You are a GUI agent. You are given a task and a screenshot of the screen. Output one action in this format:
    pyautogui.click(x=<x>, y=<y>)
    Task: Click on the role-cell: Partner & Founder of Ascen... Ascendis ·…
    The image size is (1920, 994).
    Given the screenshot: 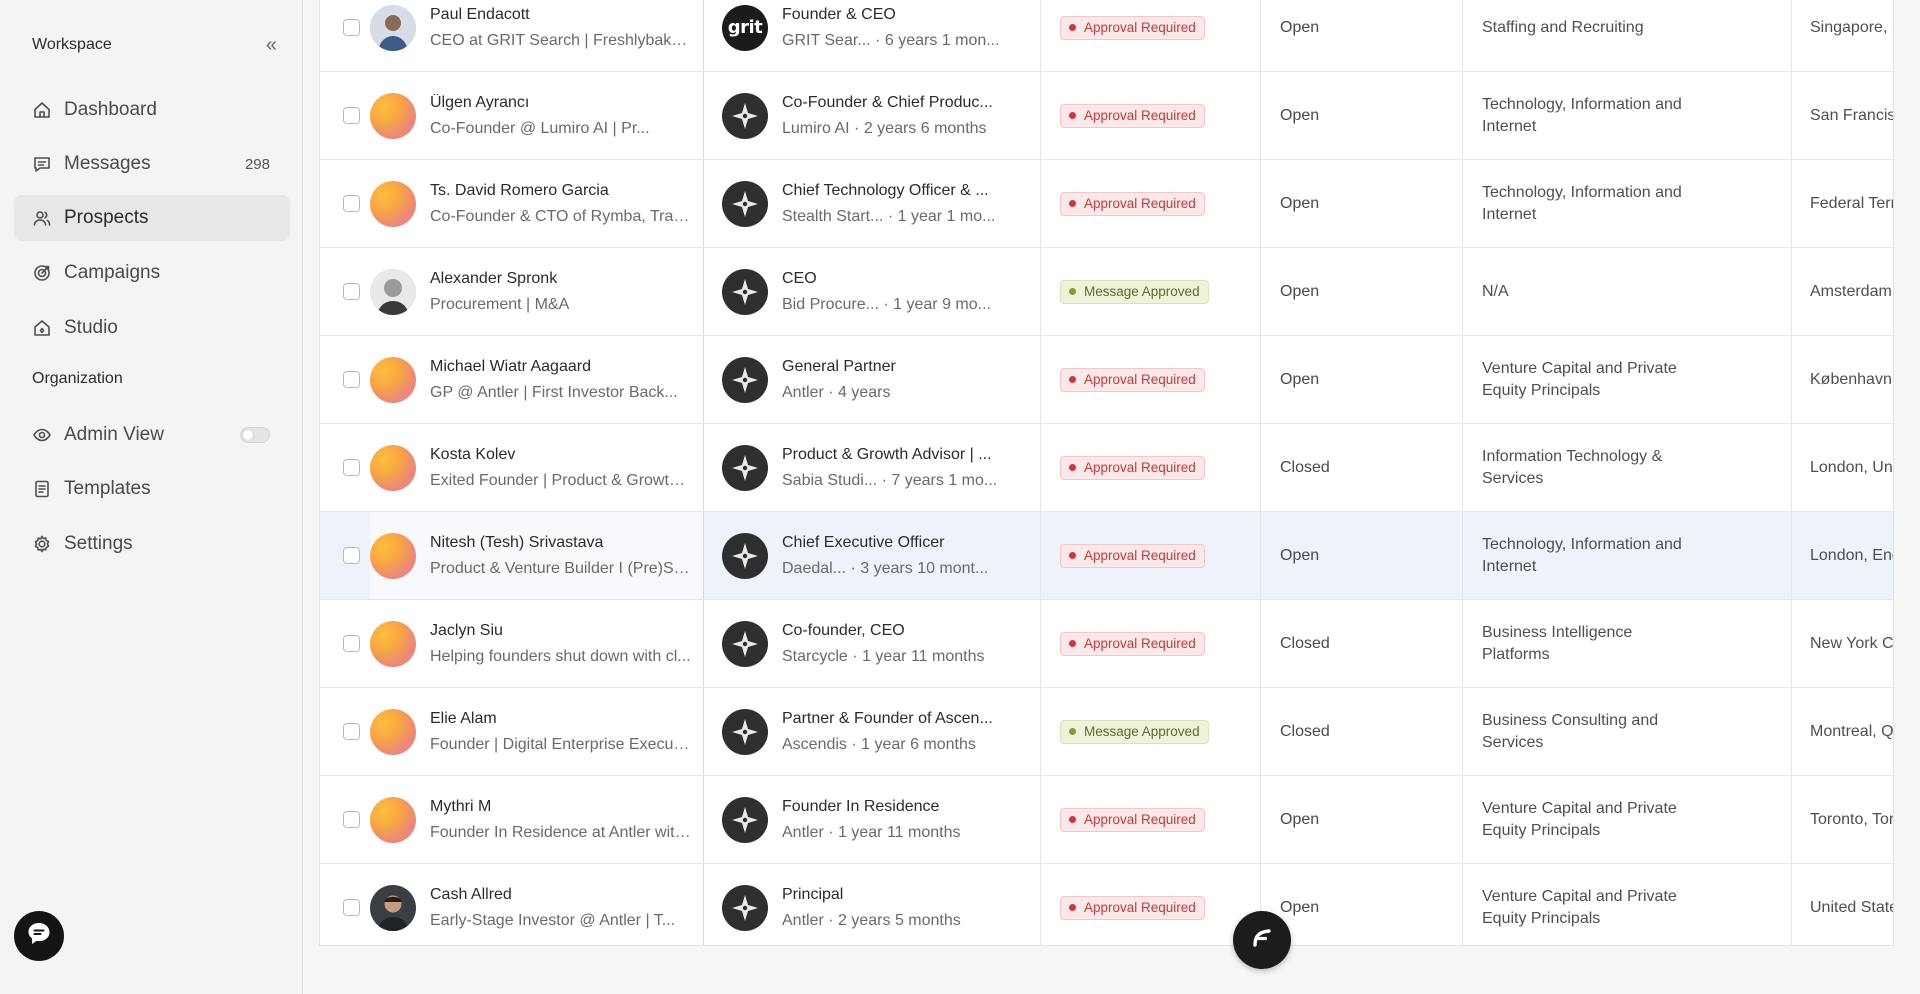 What is the action you would take?
    pyautogui.click(x=872, y=731)
    